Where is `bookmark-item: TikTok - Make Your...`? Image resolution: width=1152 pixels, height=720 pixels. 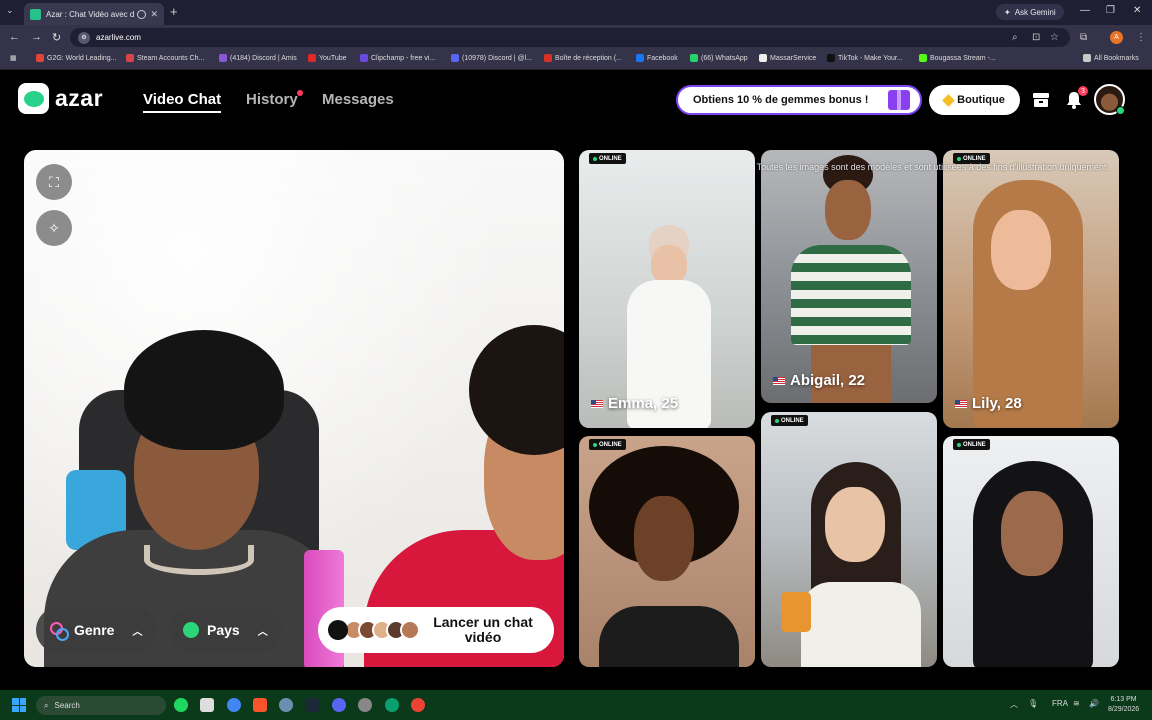
bookmark-item: TikTok - Make Your... is located at coordinates (865, 58).